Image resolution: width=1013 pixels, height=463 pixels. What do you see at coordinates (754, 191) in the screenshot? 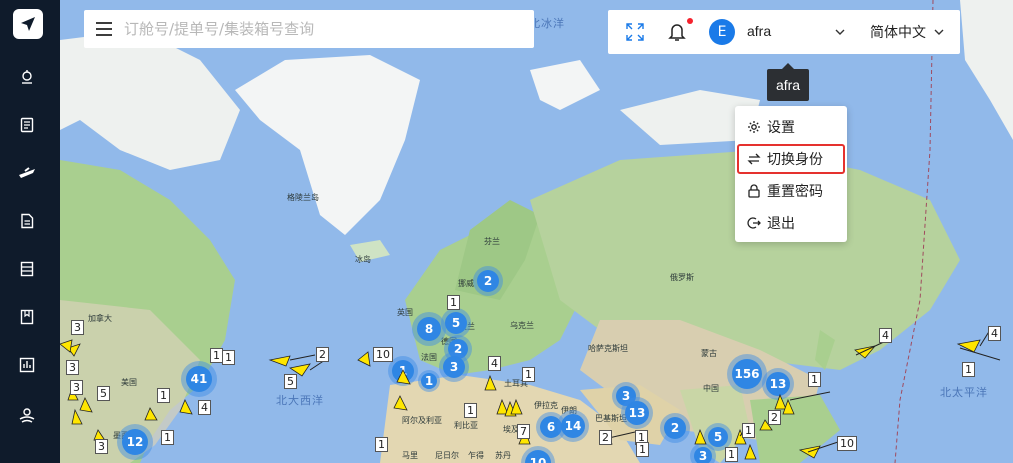
I see `lock-icon` at bounding box center [754, 191].